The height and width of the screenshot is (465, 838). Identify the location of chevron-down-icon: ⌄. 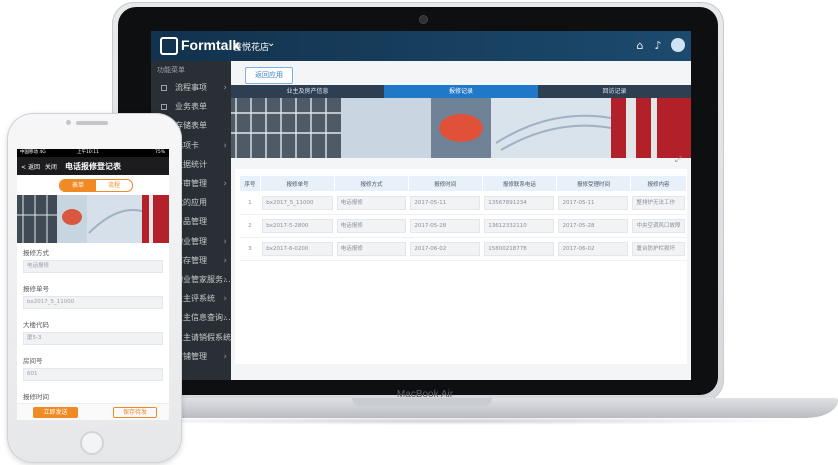
(271, 43).